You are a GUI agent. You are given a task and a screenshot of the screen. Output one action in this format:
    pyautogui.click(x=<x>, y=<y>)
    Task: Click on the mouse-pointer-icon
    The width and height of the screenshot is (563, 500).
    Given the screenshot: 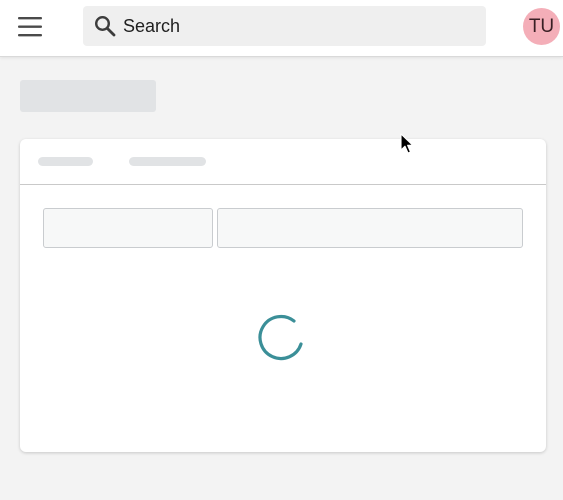 What is the action you would take?
    pyautogui.click(x=407, y=143)
    